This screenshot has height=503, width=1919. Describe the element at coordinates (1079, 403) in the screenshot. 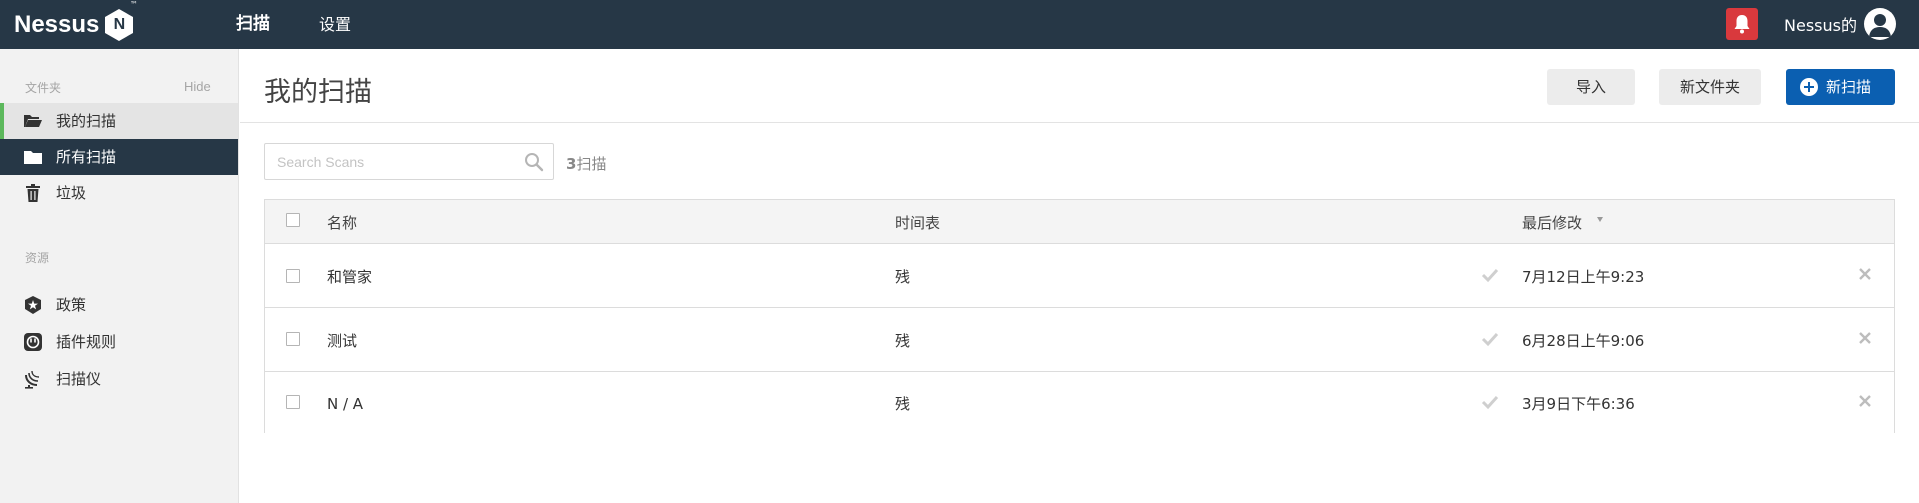

I see `table-row: N / A 残 3月9日下午6:36` at that location.